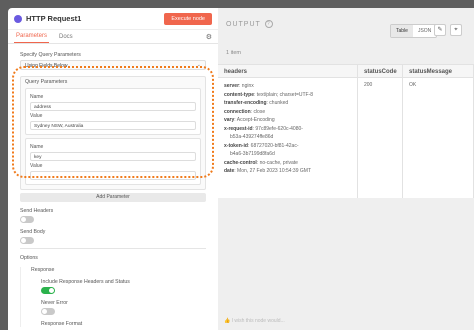  Describe the element at coordinates (27, 219) in the screenshot. I see `send-headers-toggle` at that location.